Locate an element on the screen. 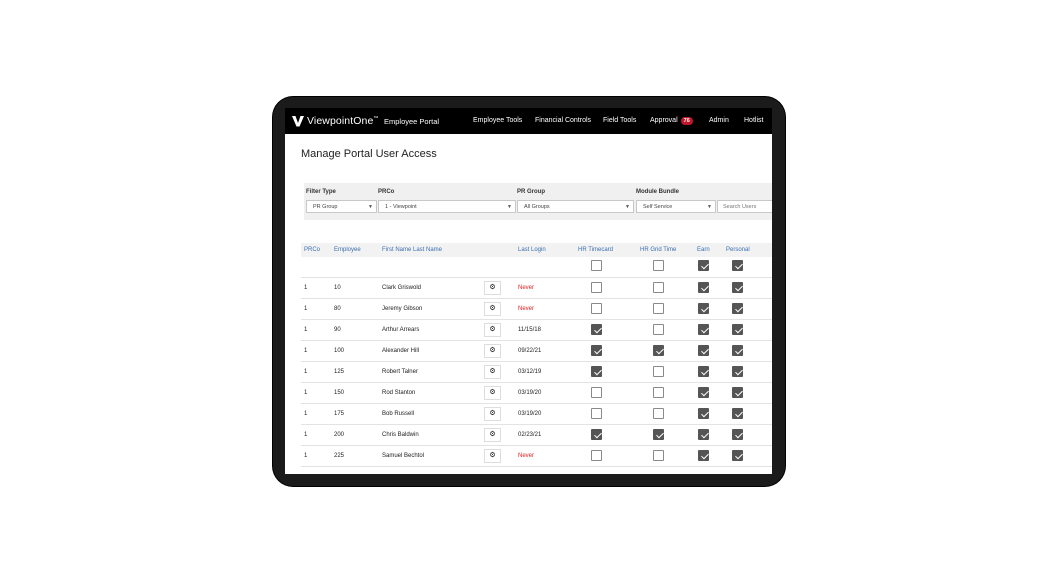 This screenshot has width=1060, height=582. cell-name: Rod Stanton is located at coordinates (399, 393).